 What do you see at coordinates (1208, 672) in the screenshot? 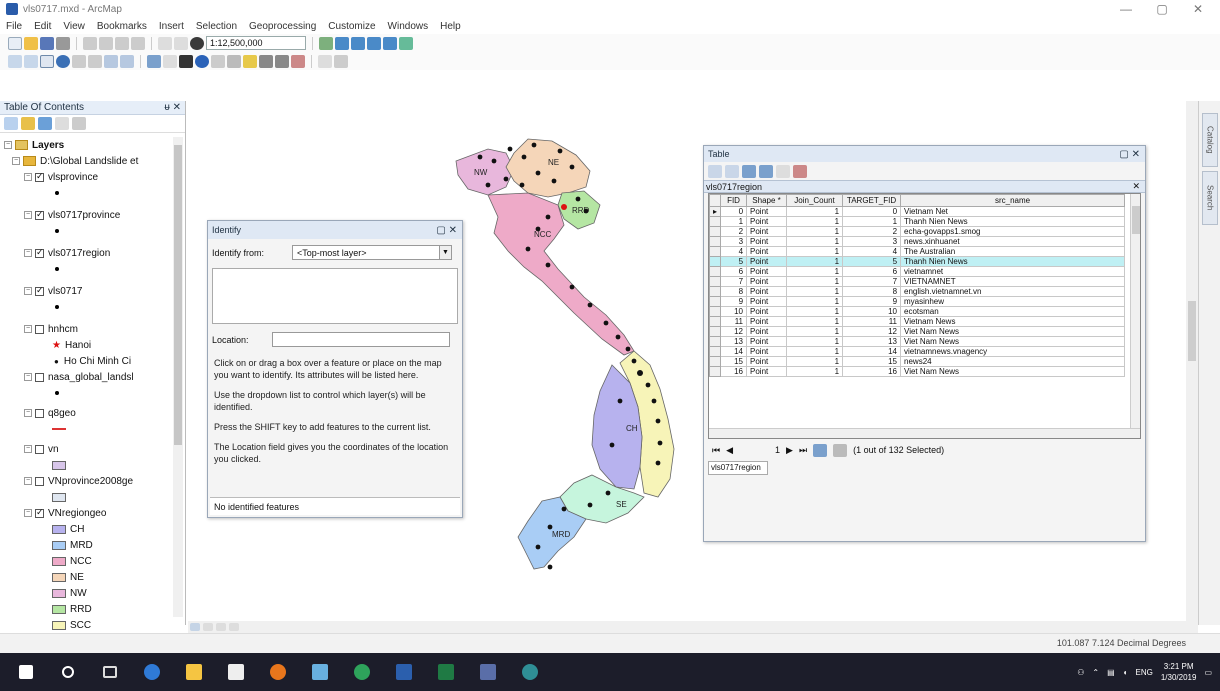
I see `notifications-icon: ▭` at bounding box center [1208, 672].